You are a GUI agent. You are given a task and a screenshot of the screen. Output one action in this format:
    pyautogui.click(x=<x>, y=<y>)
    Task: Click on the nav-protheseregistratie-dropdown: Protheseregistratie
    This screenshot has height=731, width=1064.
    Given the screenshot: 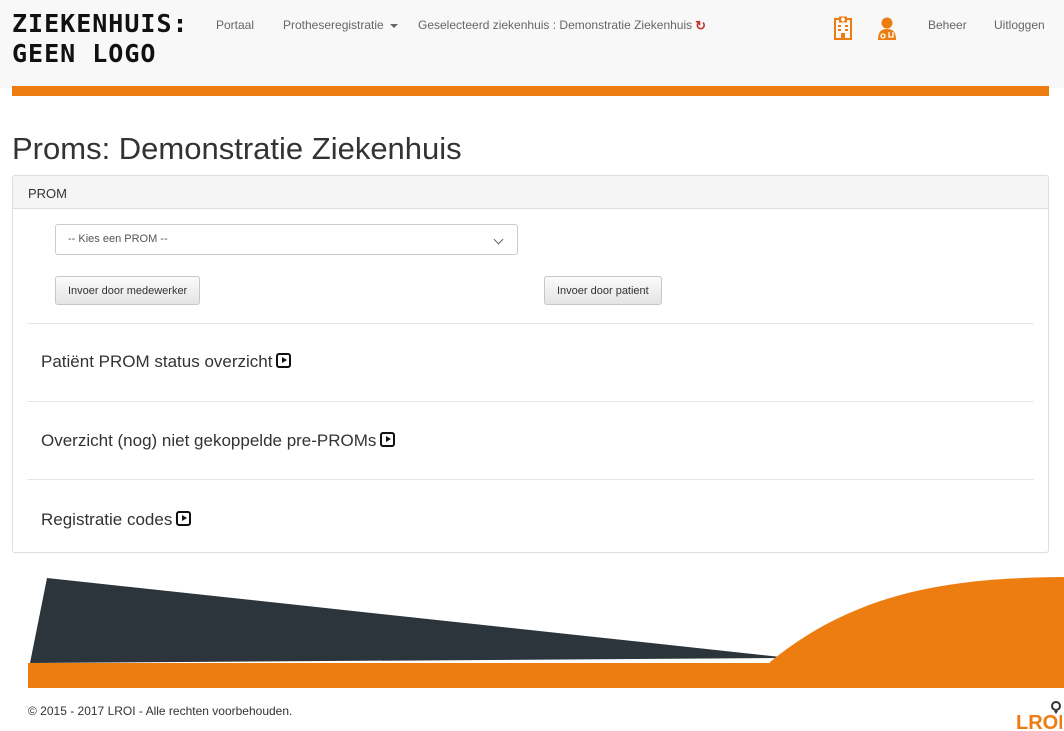 What is the action you would take?
    pyautogui.click(x=340, y=25)
    